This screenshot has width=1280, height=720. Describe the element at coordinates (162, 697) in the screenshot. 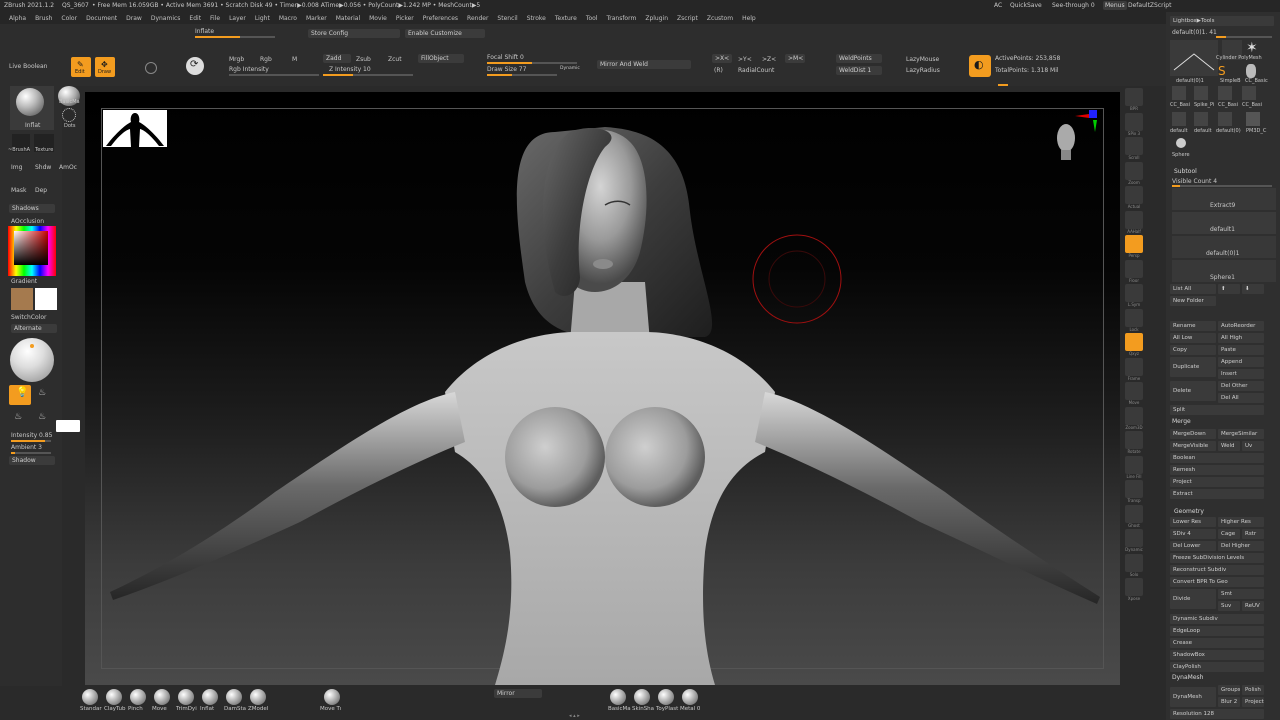

I see `brush-3-icon` at that location.